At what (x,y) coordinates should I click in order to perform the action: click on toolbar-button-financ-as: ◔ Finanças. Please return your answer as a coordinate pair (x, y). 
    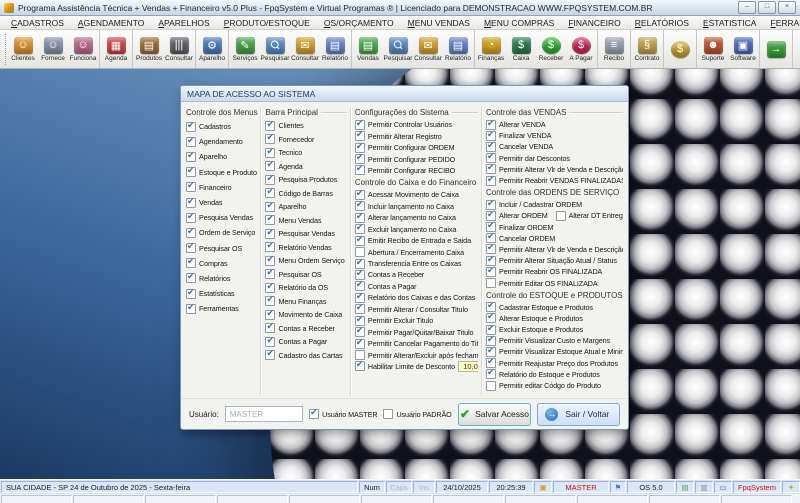
    Looking at the image, I should click on (491, 49).